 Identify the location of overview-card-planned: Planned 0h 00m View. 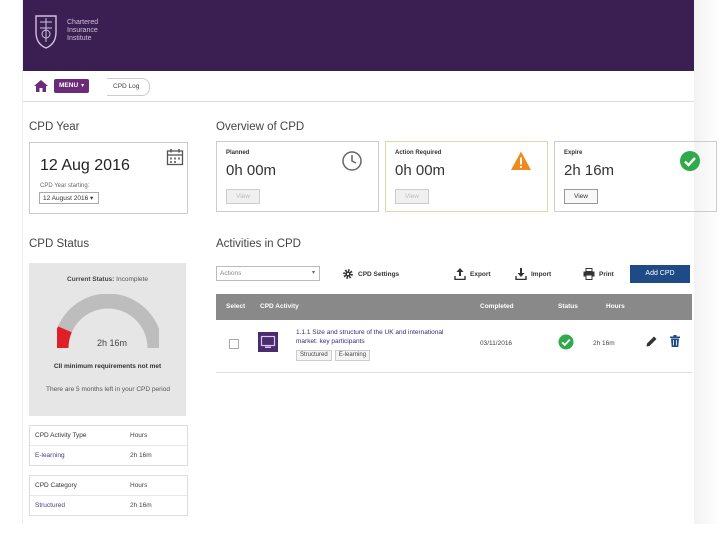
(297, 176).